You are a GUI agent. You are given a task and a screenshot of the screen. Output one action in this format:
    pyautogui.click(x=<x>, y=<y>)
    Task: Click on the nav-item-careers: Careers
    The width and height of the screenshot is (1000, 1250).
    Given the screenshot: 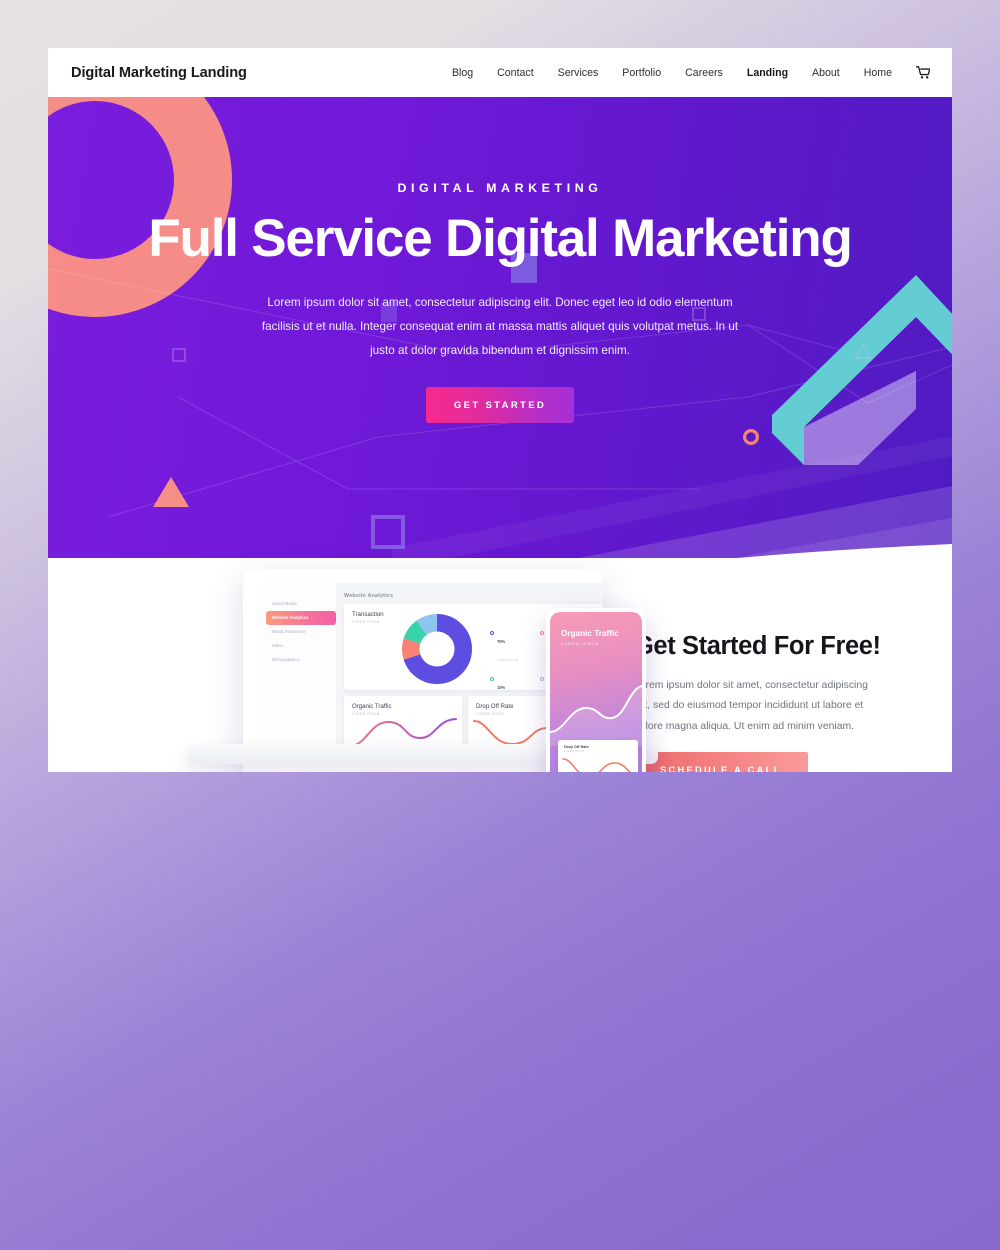 What is the action you would take?
    pyautogui.click(x=704, y=73)
    